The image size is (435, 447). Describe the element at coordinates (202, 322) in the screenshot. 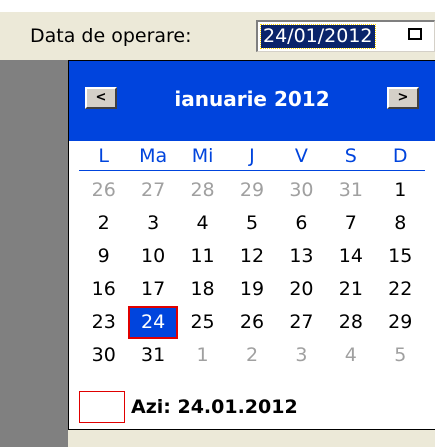

I see `day-cell: 25` at that location.